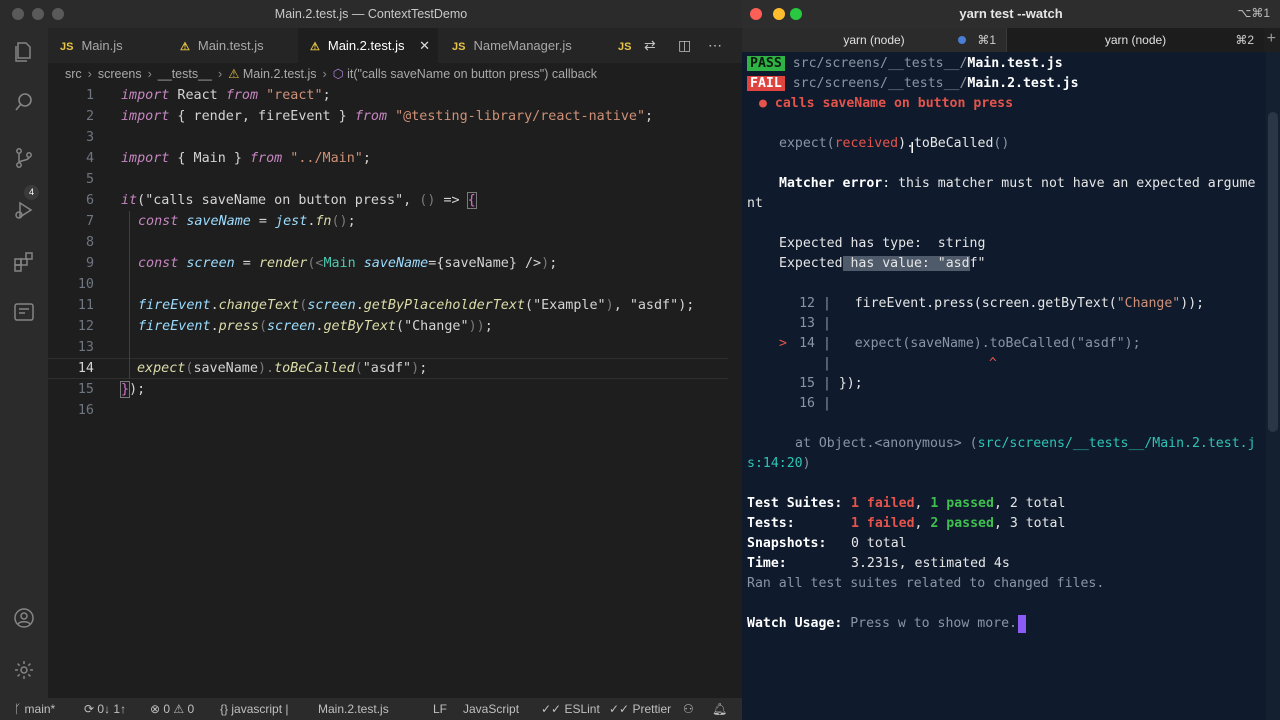 Image resolution: width=1280 pixels, height=720 pixels. What do you see at coordinates (145, 116) in the screenshot?
I see `token: import` at bounding box center [145, 116].